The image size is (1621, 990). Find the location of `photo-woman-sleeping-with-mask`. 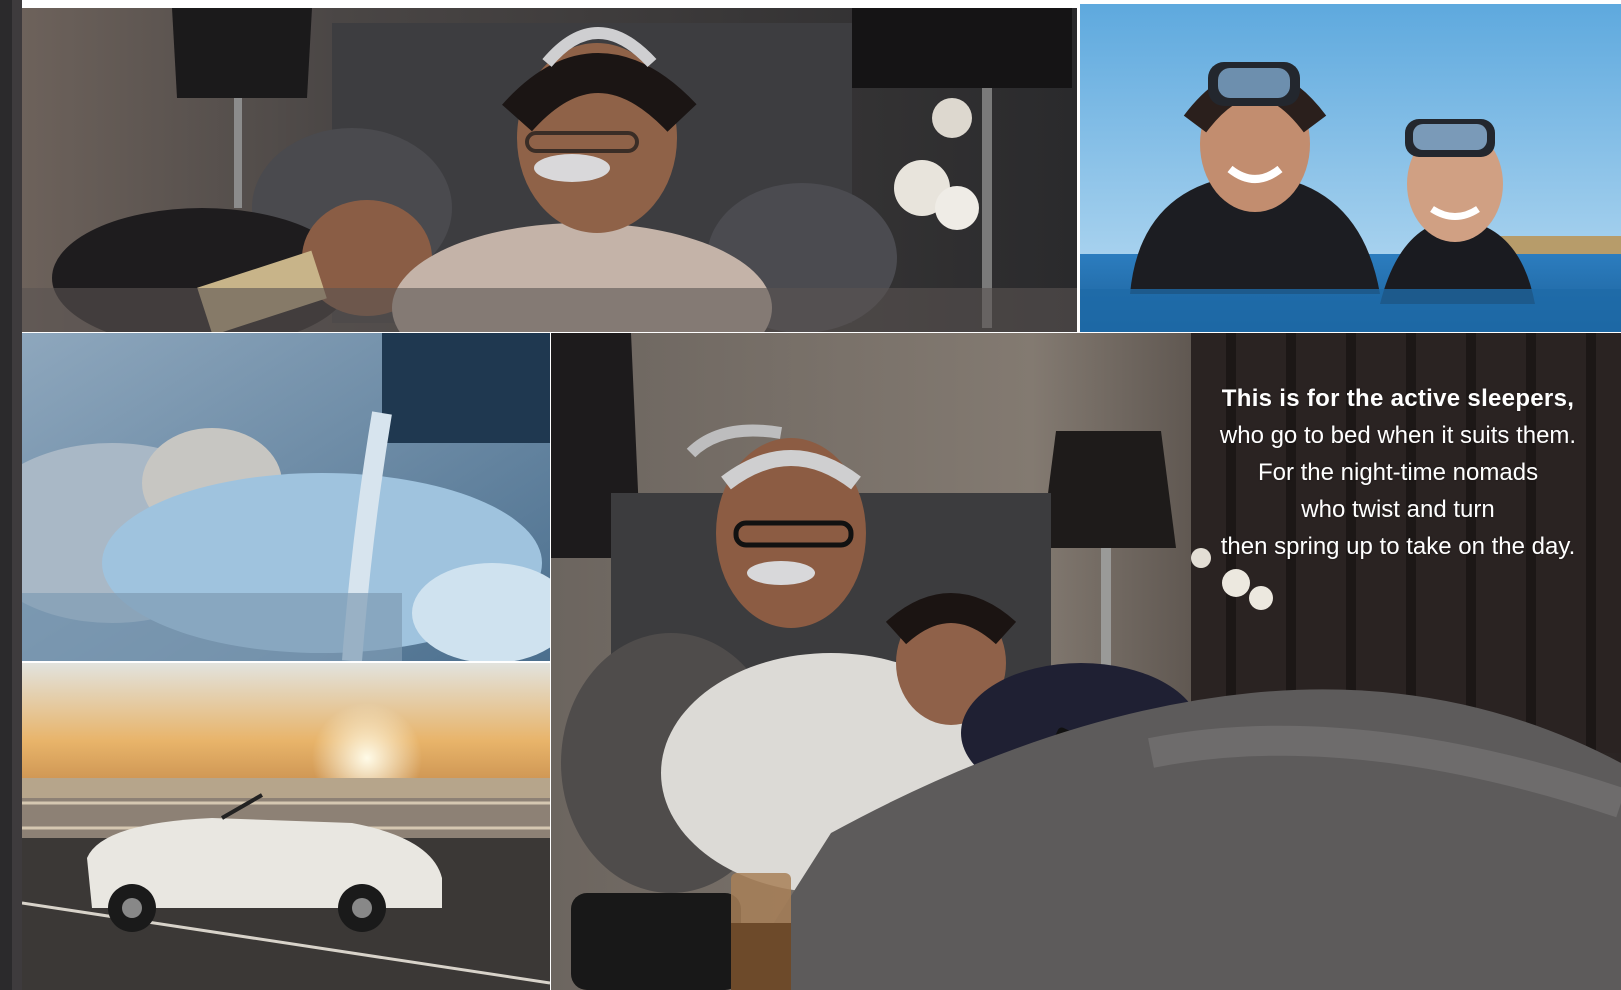

photo-woman-sleeping-with-mask is located at coordinates (286, 497).